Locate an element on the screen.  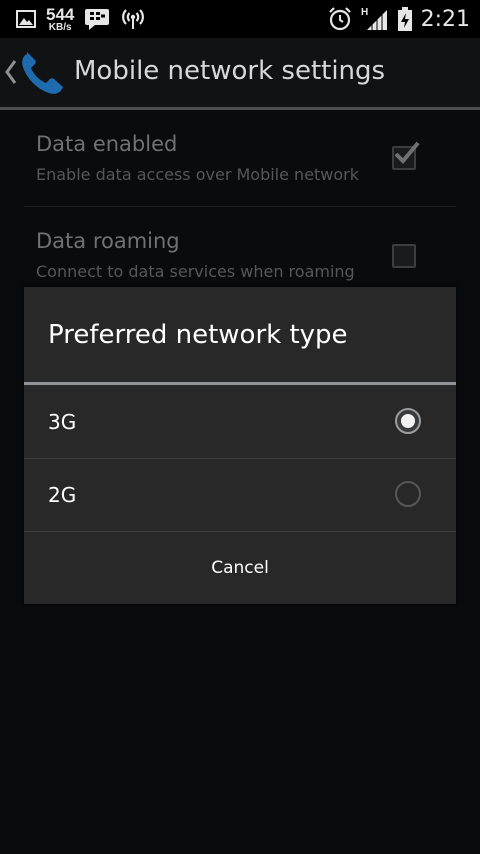
back-chevron-icon is located at coordinates (11, 72).